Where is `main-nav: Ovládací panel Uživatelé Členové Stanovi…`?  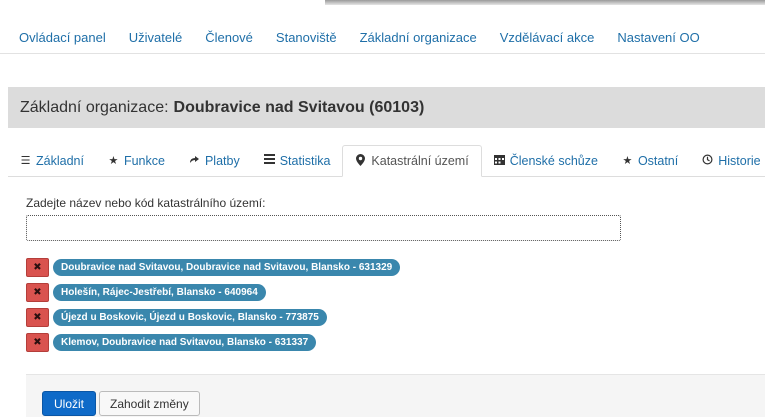 main-nav: Ovládací panel Uživatelé Členové Stanovi… is located at coordinates (382, 38).